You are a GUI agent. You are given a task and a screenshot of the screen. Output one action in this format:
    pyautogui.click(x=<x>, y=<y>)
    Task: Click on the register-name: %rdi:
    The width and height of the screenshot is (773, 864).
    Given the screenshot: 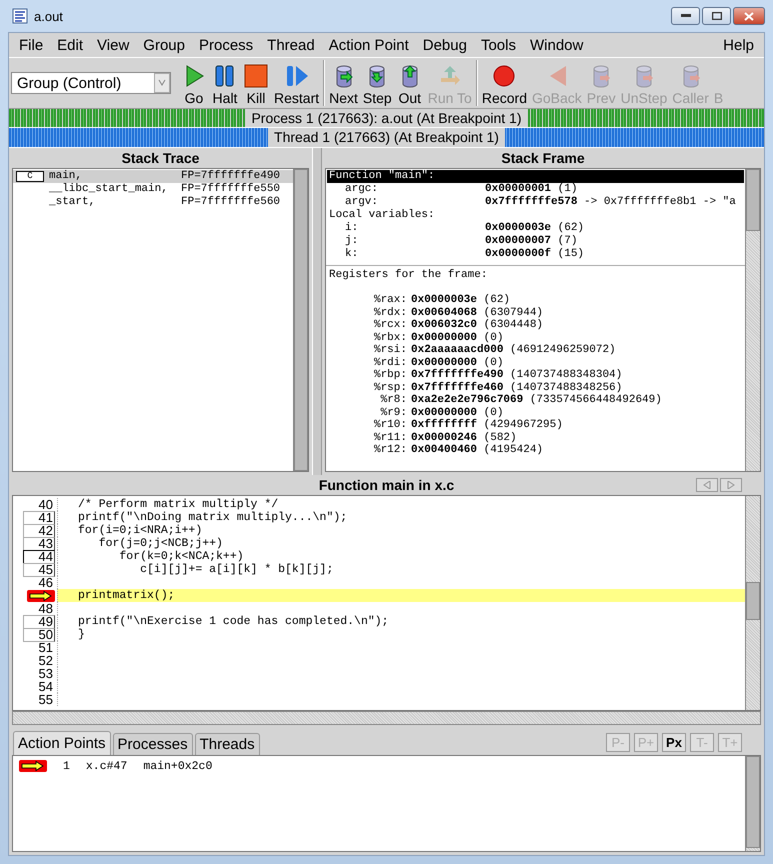 What is the action you would take?
    pyautogui.click(x=389, y=362)
    